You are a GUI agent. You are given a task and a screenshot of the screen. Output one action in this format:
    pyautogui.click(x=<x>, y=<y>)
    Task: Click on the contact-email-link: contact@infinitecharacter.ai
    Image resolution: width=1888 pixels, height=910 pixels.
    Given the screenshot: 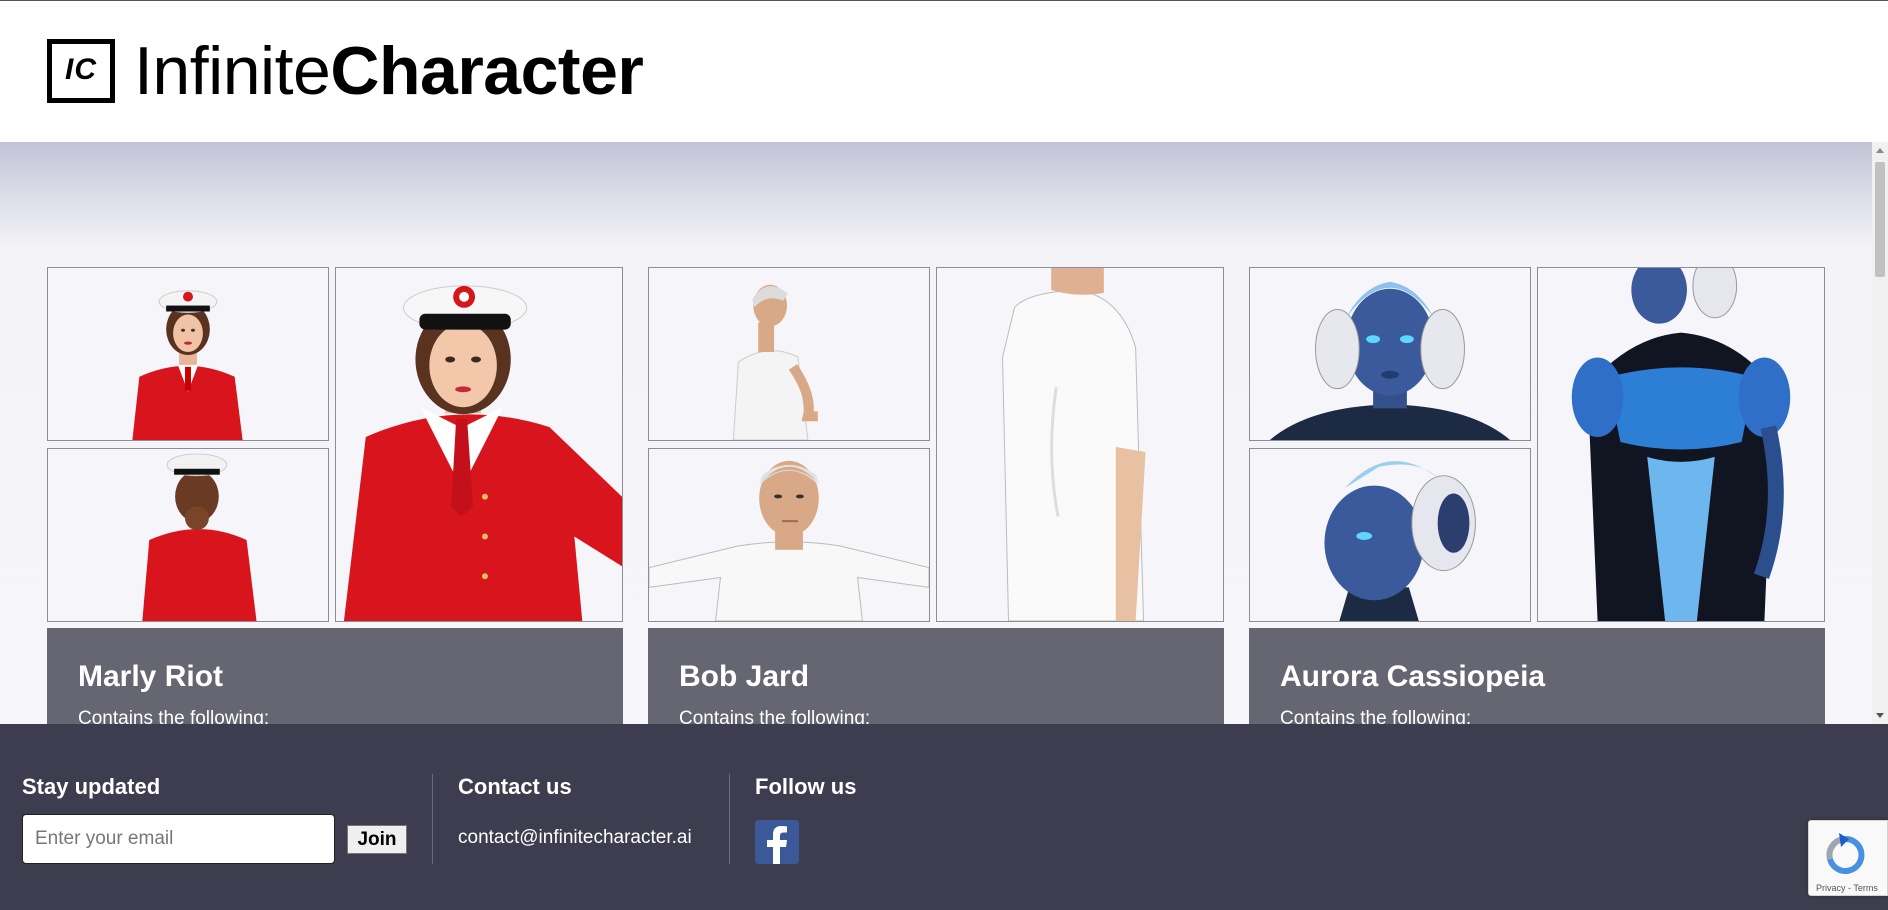 What is the action you would take?
    pyautogui.click(x=575, y=838)
    